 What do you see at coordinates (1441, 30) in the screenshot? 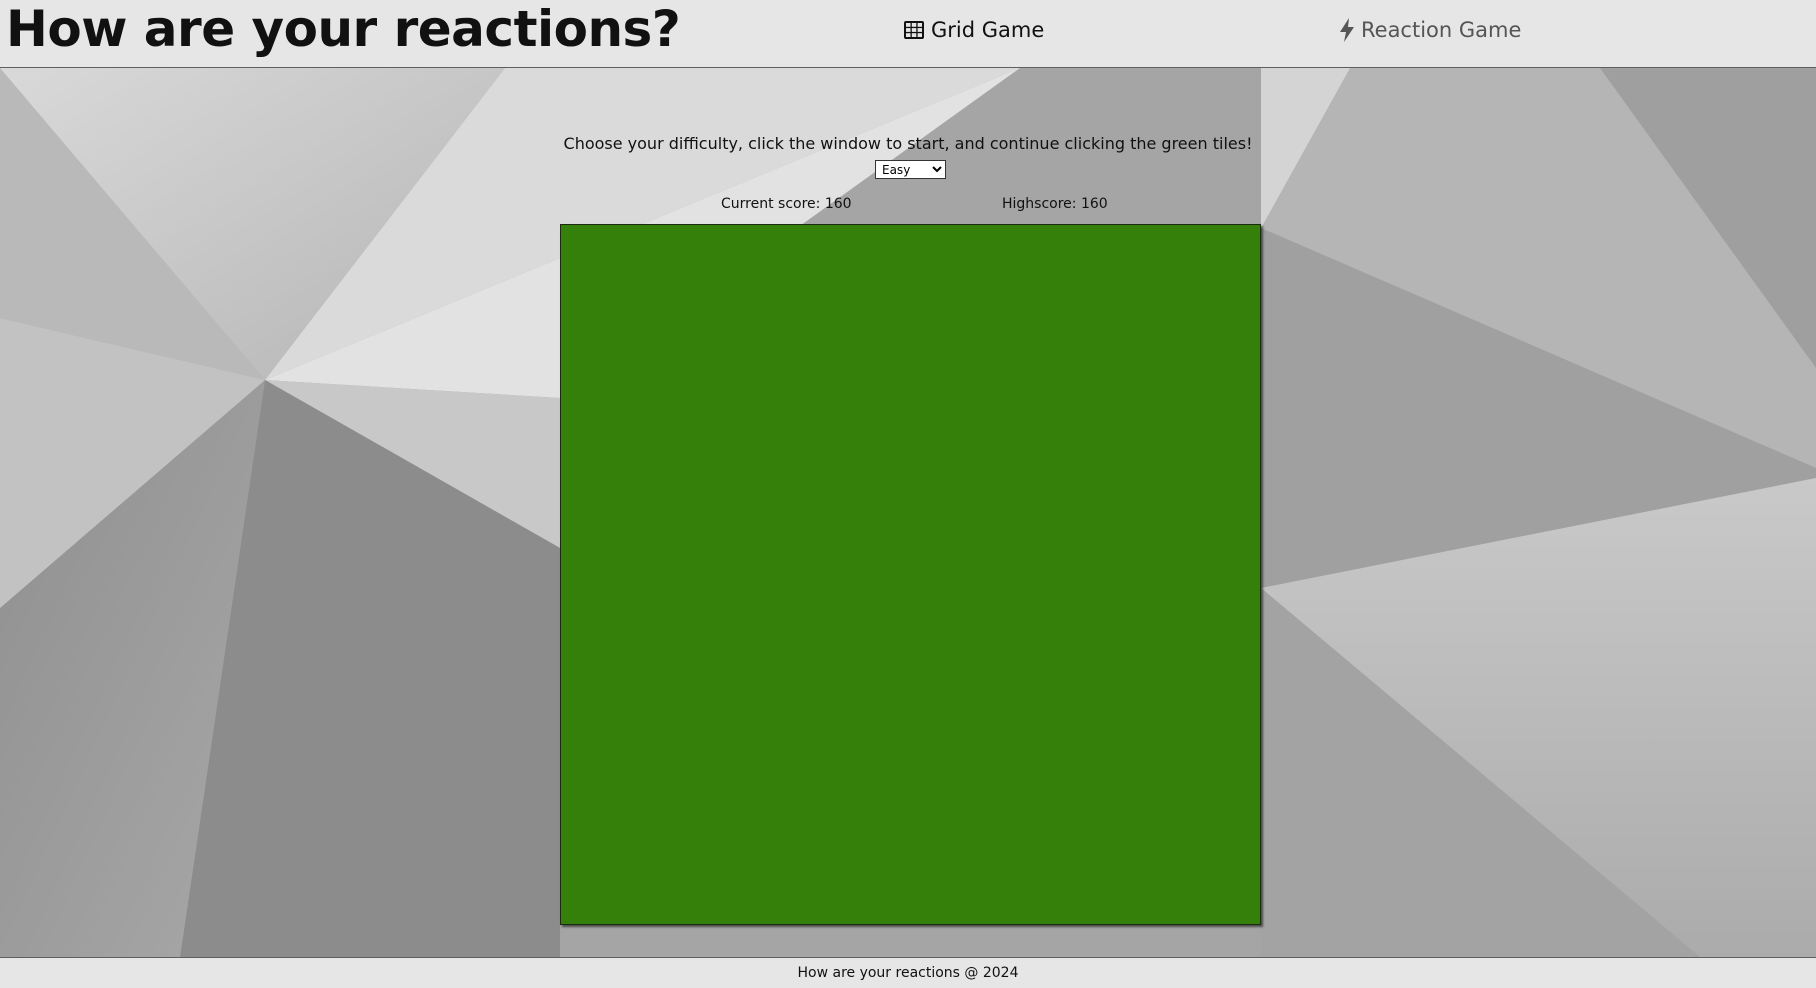
I see `nav-reaction-game-label: Reaction Game` at bounding box center [1441, 30].